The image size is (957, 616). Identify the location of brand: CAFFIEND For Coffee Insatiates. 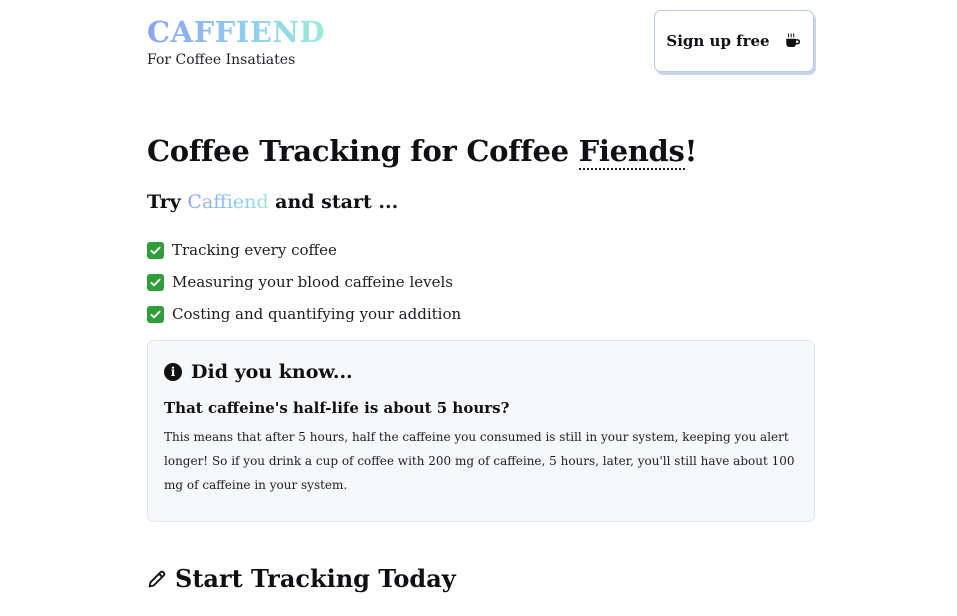
(236, 41).